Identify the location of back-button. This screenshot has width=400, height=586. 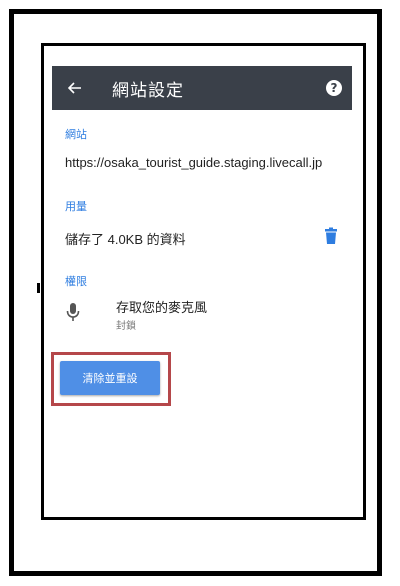
(75, 88).